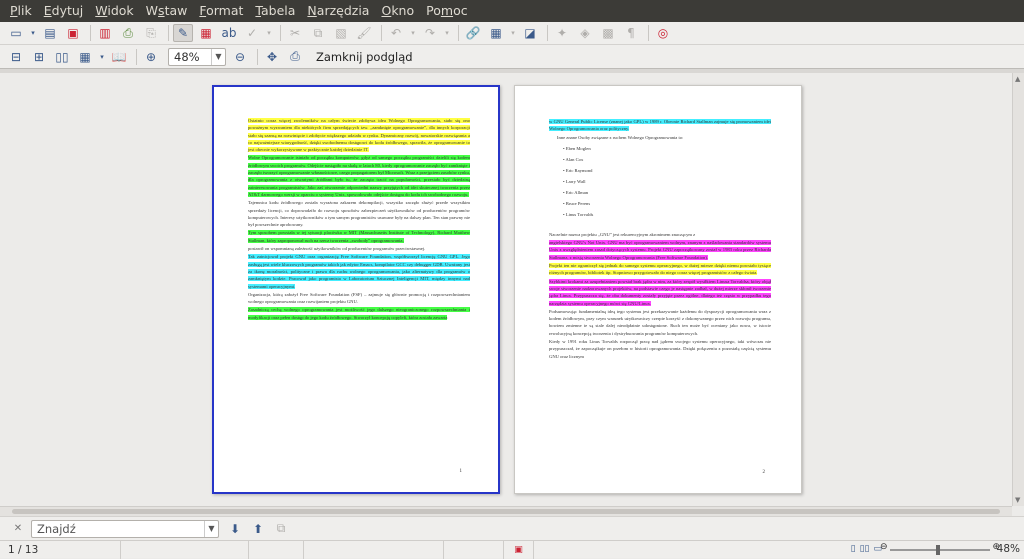 The width and height of the screenshot is (1024, 559). Describe the element at coordinates (252, 33) in the screenshot. I see `autospell-icon: ✓` at that location.